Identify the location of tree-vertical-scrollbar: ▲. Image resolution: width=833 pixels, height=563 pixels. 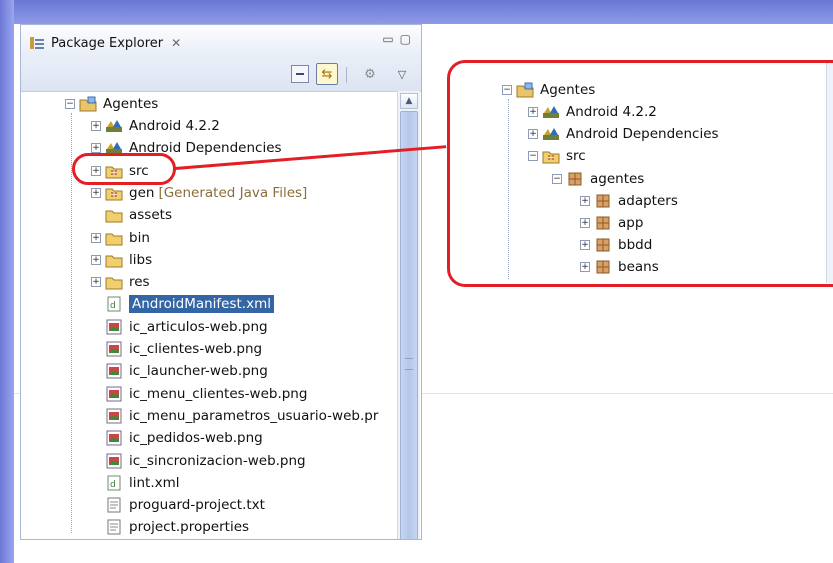
(408, 315).